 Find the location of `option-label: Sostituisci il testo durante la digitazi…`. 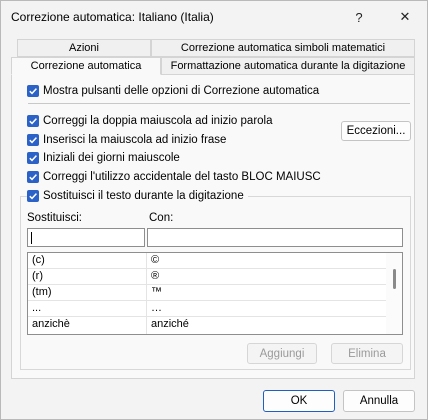

option-label: Sostituisci il testo durante la digitazi… is located at coordinates (143, 196).